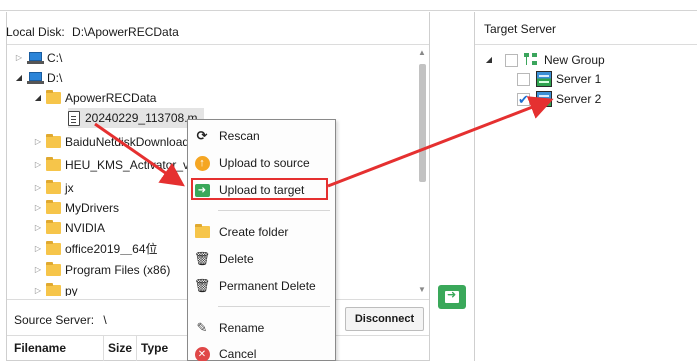  I want to click on local-disk-header: Local Disk: D:\ApowerRECData, so click(92, 32).